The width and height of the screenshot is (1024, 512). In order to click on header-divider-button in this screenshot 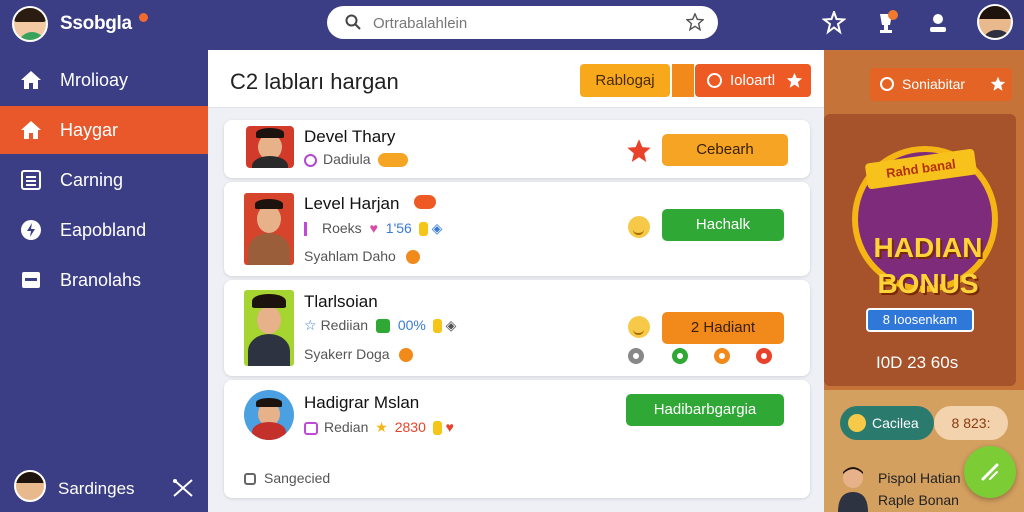, I will do `click(683, 80)`.